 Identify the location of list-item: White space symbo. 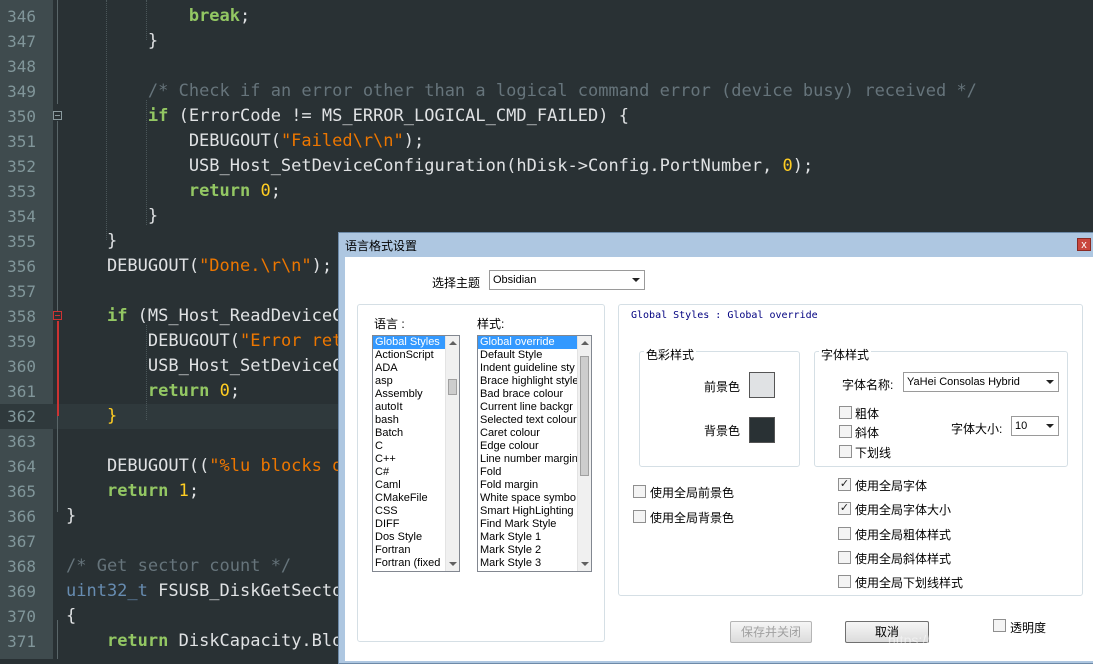
(534, 498).